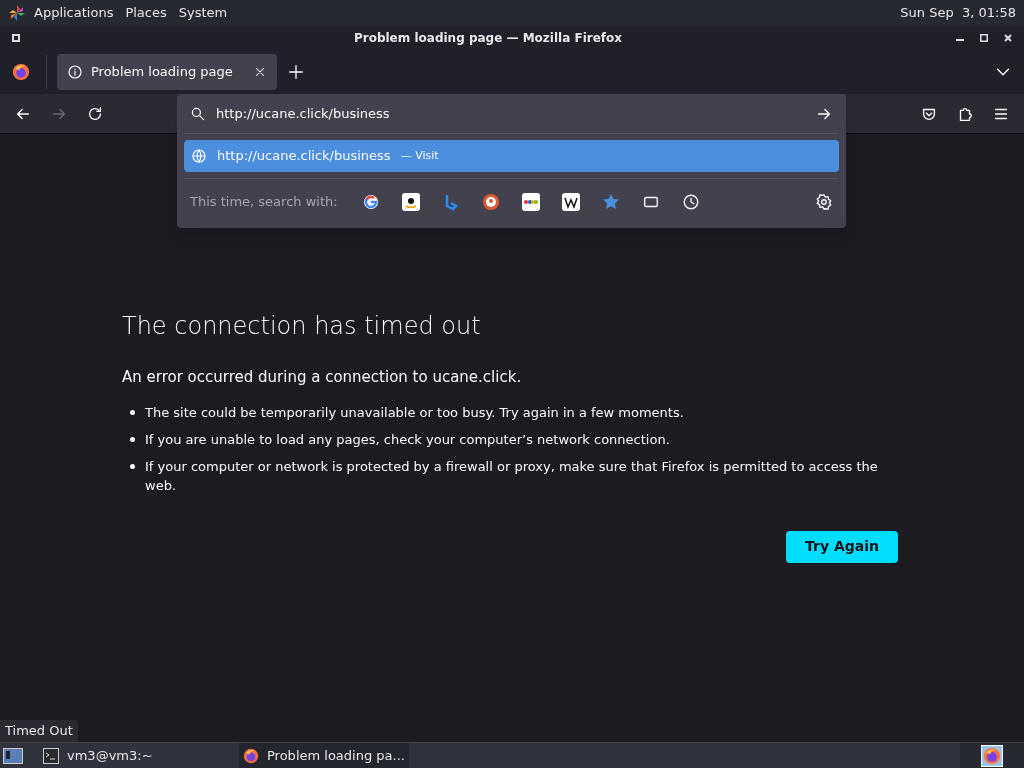 This screenshot has width=1024, height=768. Describe the element at coordinates (251, 755) in the screenshot. I see `firefox-logo-icon` at that location.